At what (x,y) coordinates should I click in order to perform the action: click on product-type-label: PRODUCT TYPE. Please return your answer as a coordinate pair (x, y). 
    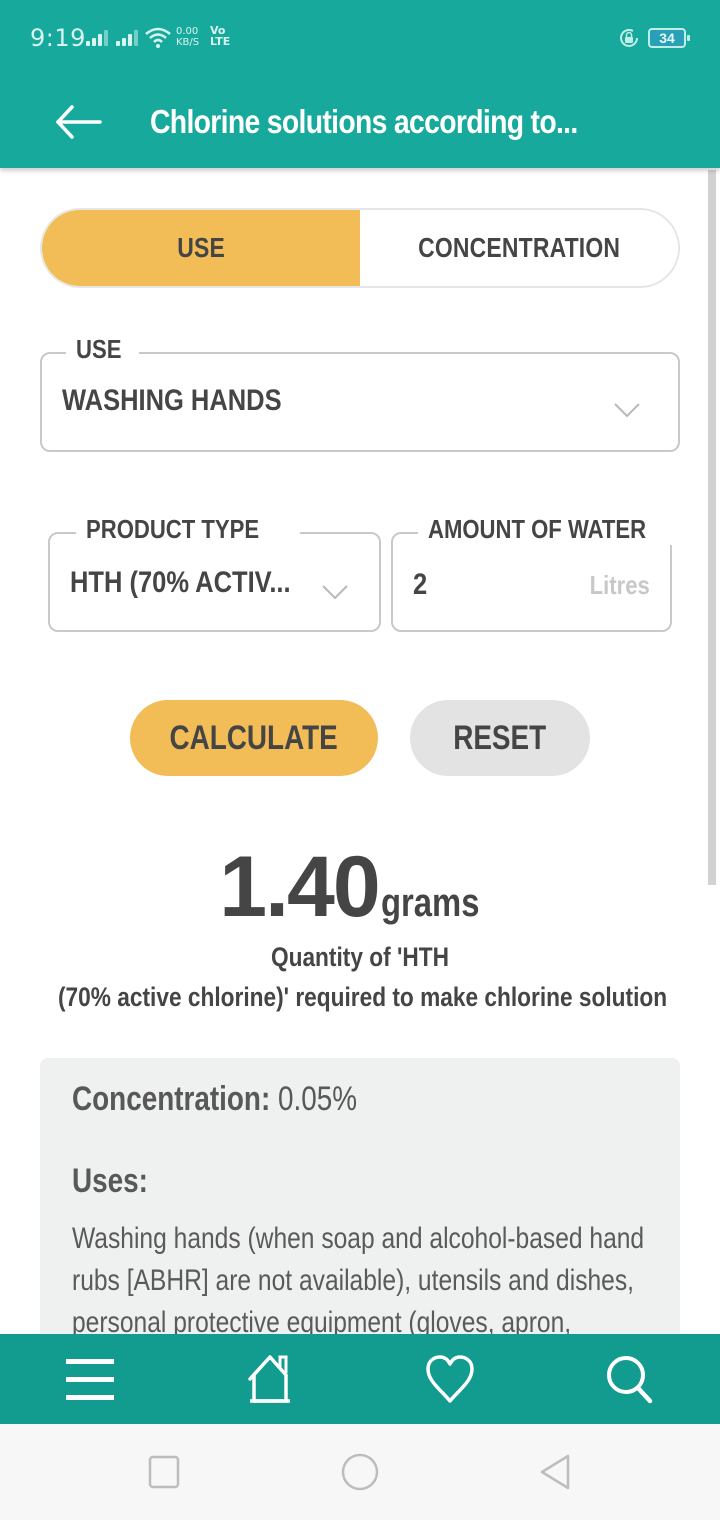
    Looking at the image, I should click on (188, 529).